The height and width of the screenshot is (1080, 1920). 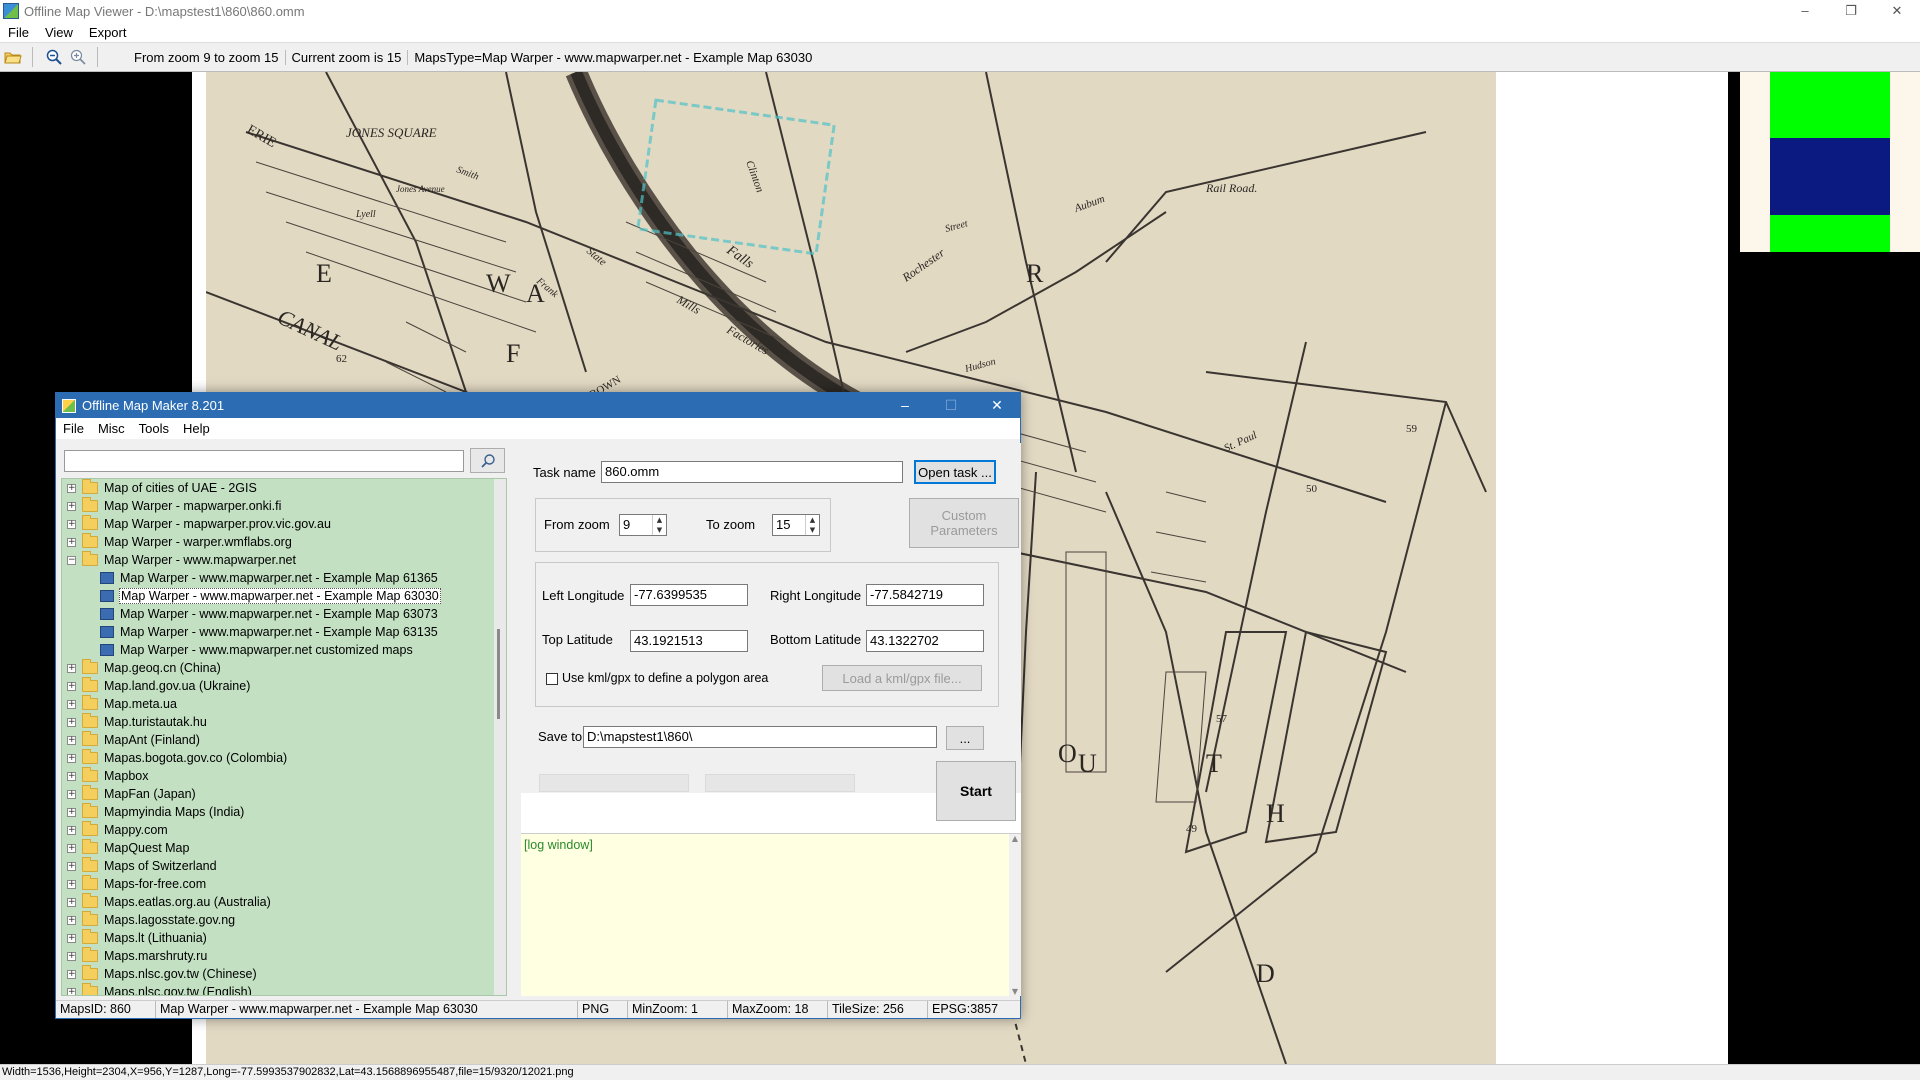 What do you see at coordinates (284, 938) in the screenshot?
I see `tree-folder-item: + Maps.lt (Lithuania)` at bounding box center [284, 938].